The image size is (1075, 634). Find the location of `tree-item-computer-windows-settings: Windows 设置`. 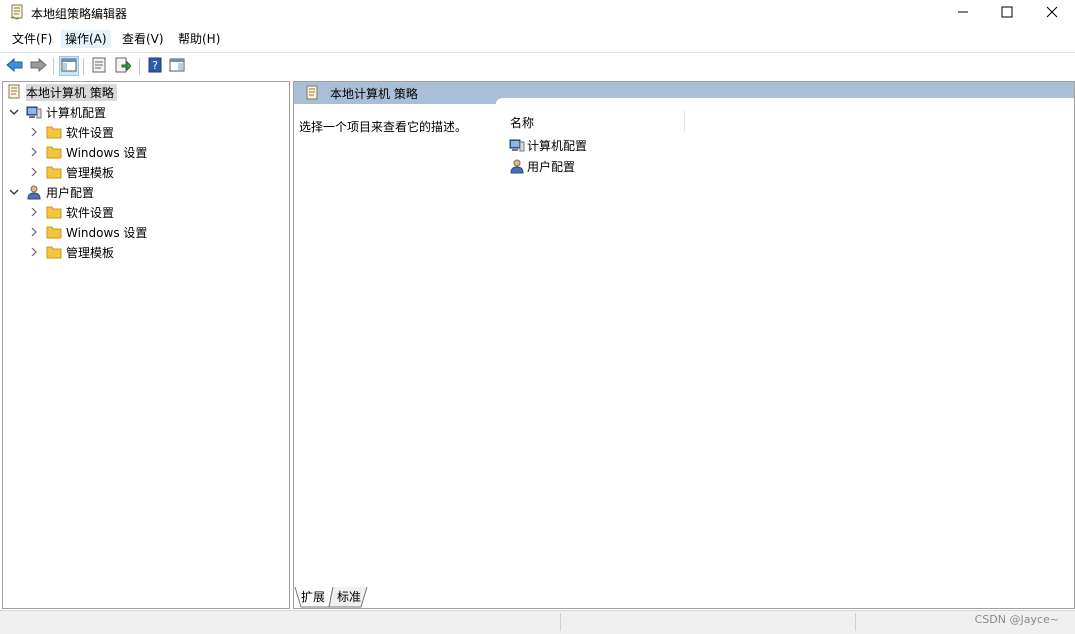

tree-item-computer-windows-settings: Windows 设置 is located at coordinates (87, 152).